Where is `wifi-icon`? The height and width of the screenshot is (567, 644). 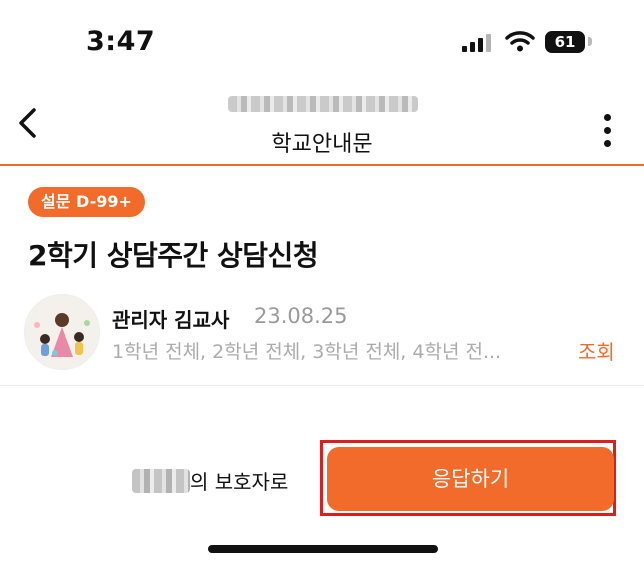
wifi-icon is located at coordinates (520, 41).